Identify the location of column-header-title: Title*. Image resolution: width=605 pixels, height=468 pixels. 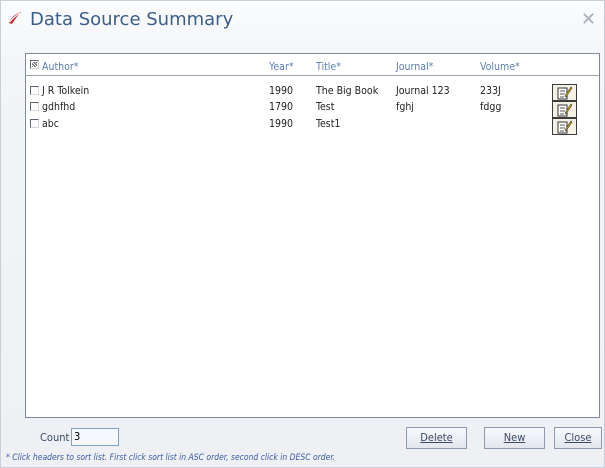
(328, 67).